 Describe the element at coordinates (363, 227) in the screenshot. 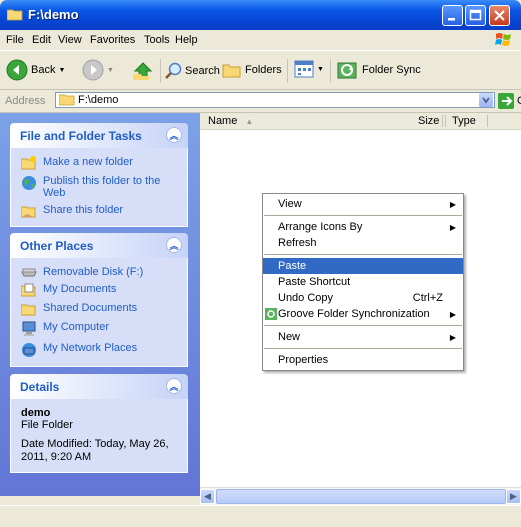

I see `menu-item-arrange-icons: Arrange Icons By ▶` at that location.